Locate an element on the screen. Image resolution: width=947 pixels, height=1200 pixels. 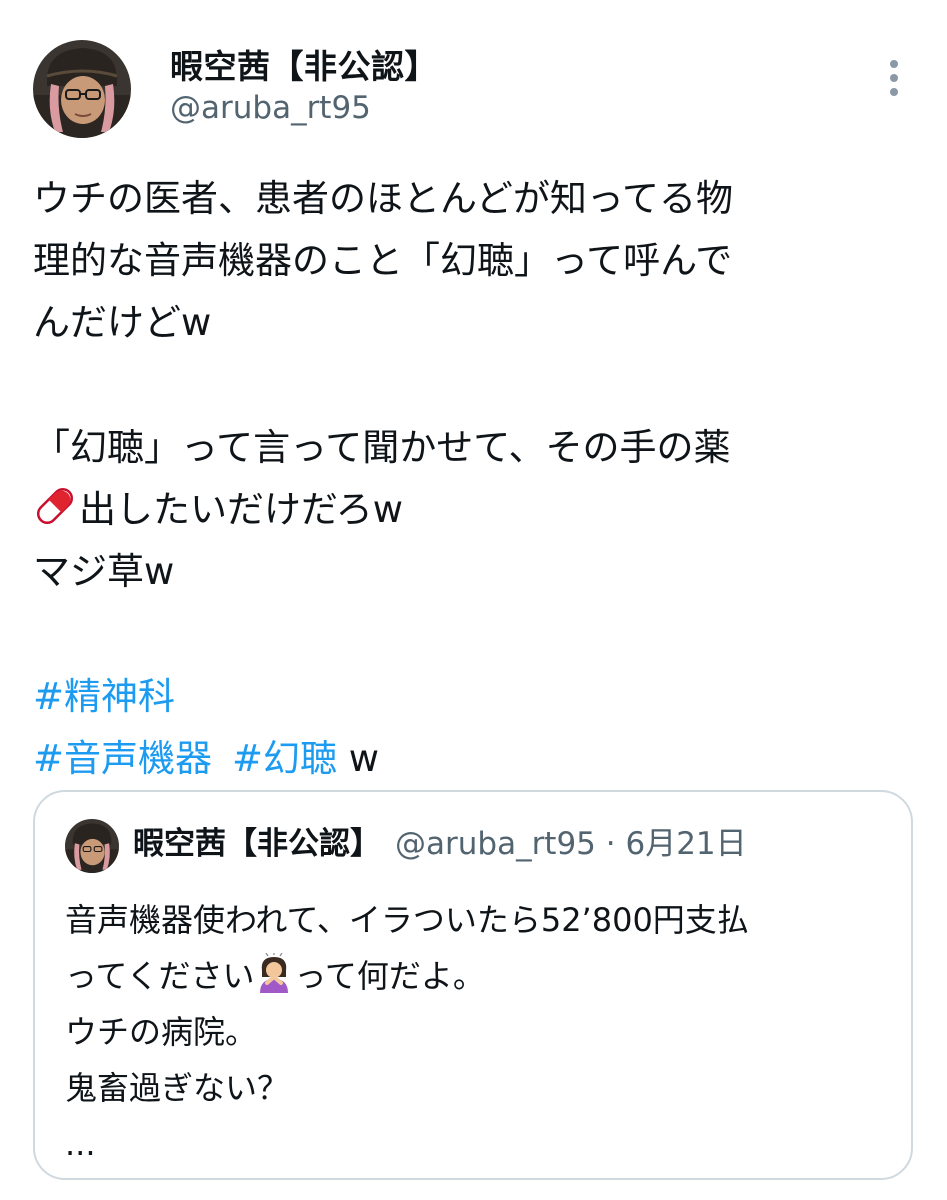
hashtag-line: #音声機器 #幻聴 w is located at coordinates (473, 759).